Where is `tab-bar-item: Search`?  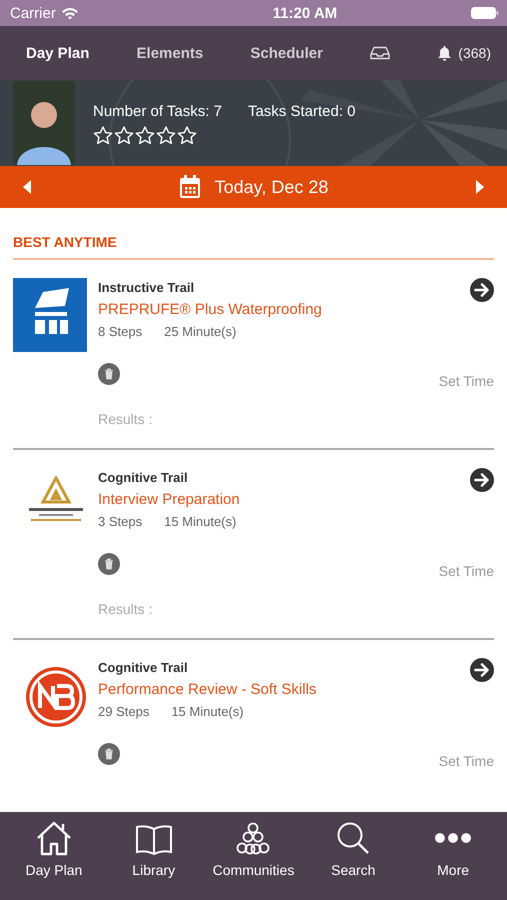
tab-bar-item: Search is located at coordinates (353, 849).